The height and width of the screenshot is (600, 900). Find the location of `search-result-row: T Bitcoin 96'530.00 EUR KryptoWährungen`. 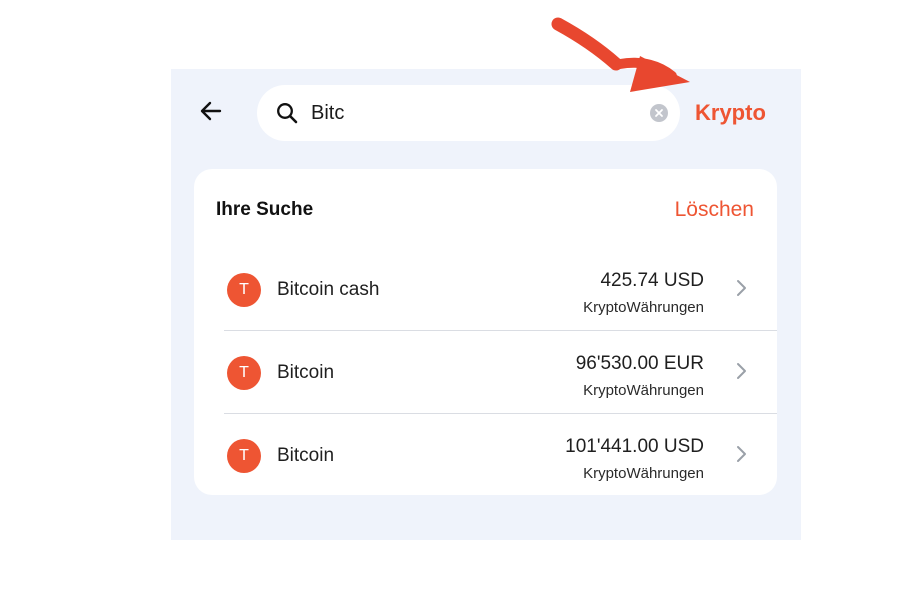

search-result-row: T Bitcoin 96'530.00 EUR KryptoWährungen is located at coordinates (500, 372).